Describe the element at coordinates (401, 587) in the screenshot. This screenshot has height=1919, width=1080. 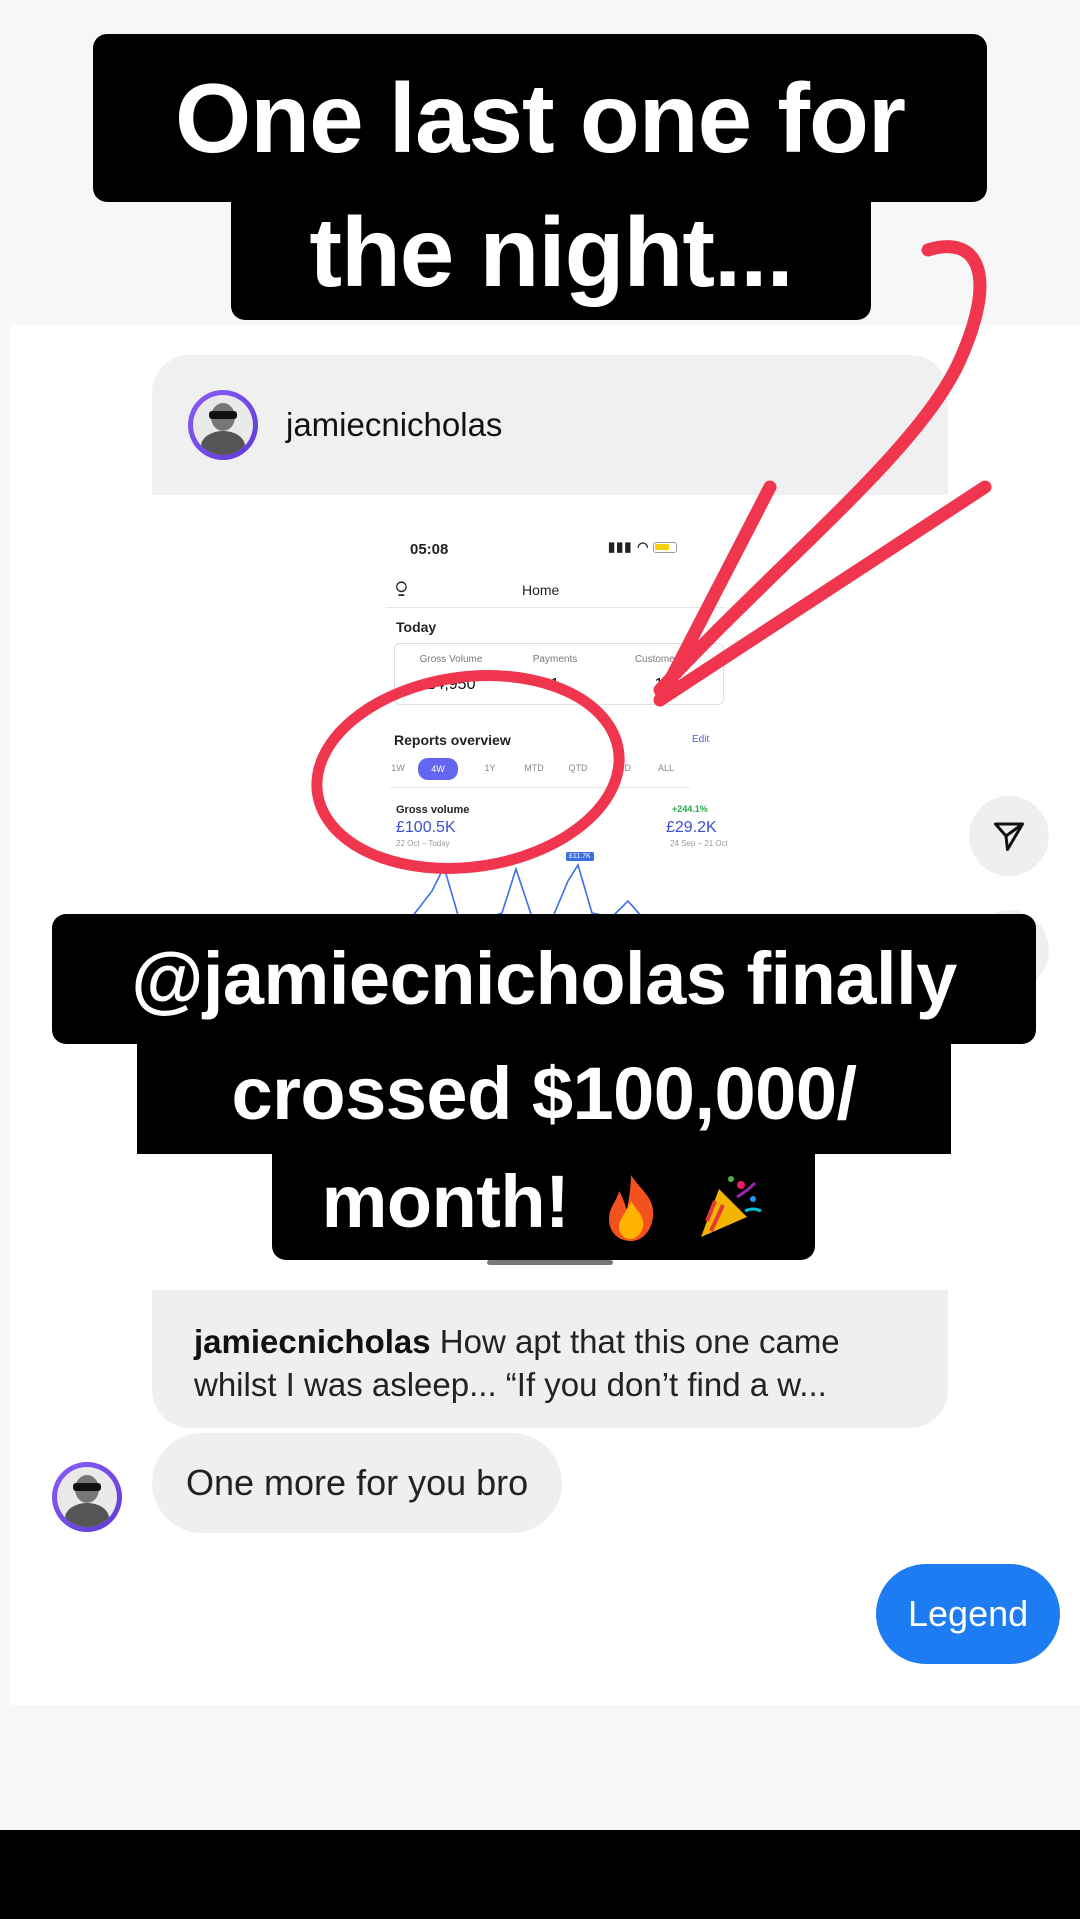
I see `app-logo-icon: ⍜` at that location.